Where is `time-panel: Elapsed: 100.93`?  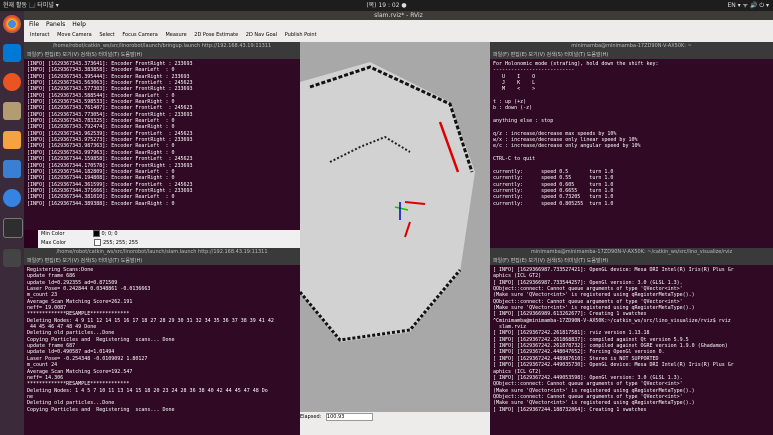
time-panel: Elapsed: 100.93 is located at coordinates (395, 417).